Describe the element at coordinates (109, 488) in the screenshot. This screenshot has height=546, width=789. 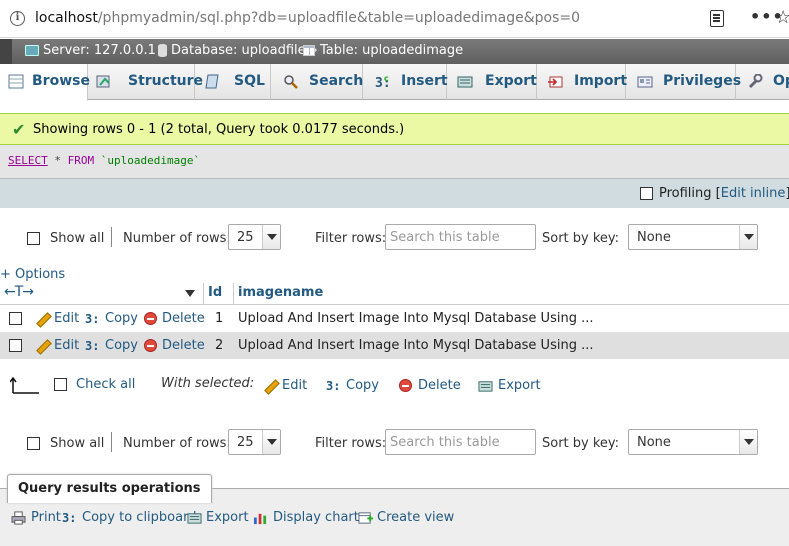
I see `query-results-operations-legend: Query results operations` at that location.